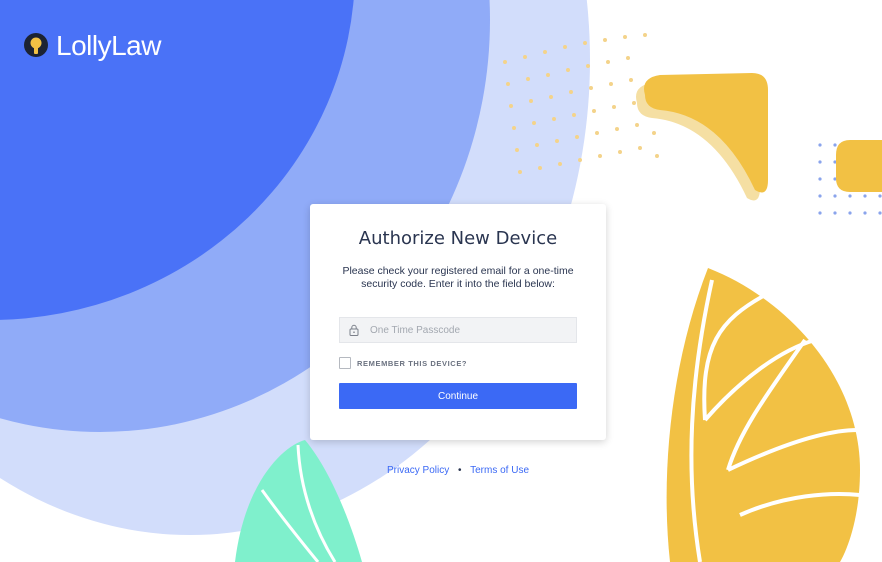 This screenshot has height=562, width=882. What do you see at coordinates (412, 363) in the screenshot?
I see `remember-device-label: REMEMBER THIS DEVICE?` at bounding box center [412, 363].